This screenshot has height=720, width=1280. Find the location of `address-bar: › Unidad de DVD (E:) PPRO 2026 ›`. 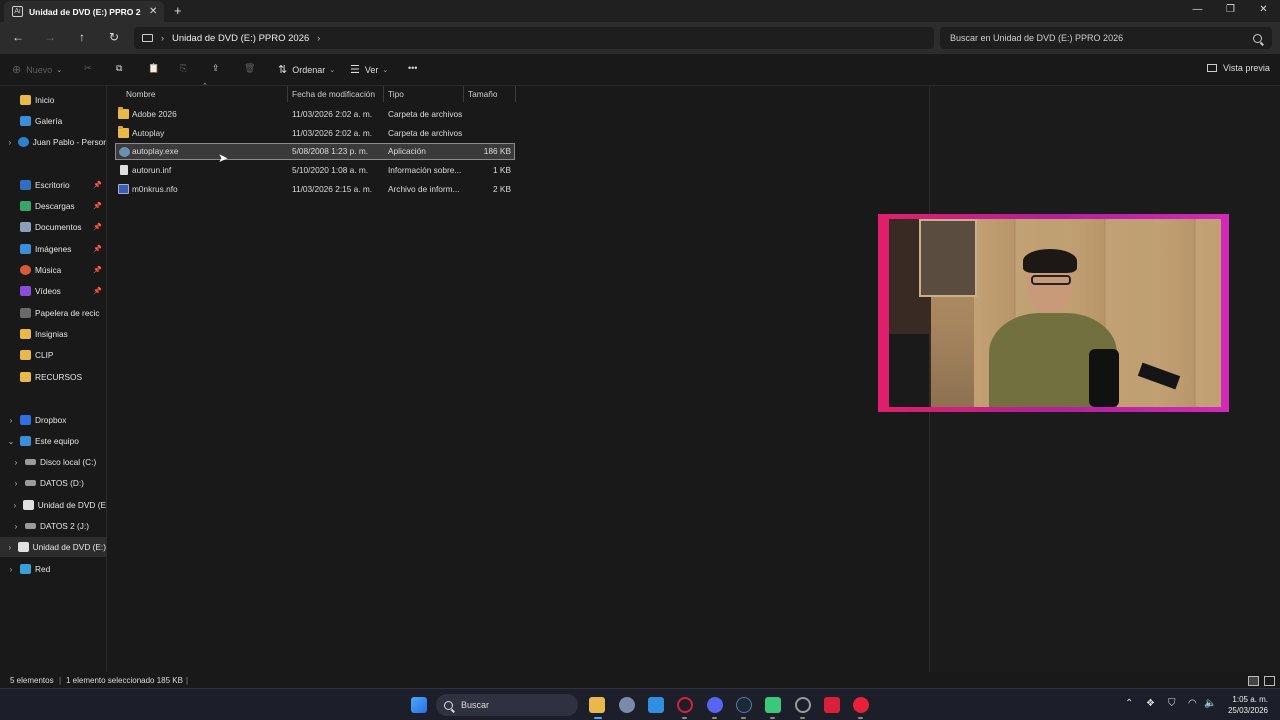

address-bar: › Unidad de DVD (E:) PPRO 2026 › is located at coordinates (534, 38).